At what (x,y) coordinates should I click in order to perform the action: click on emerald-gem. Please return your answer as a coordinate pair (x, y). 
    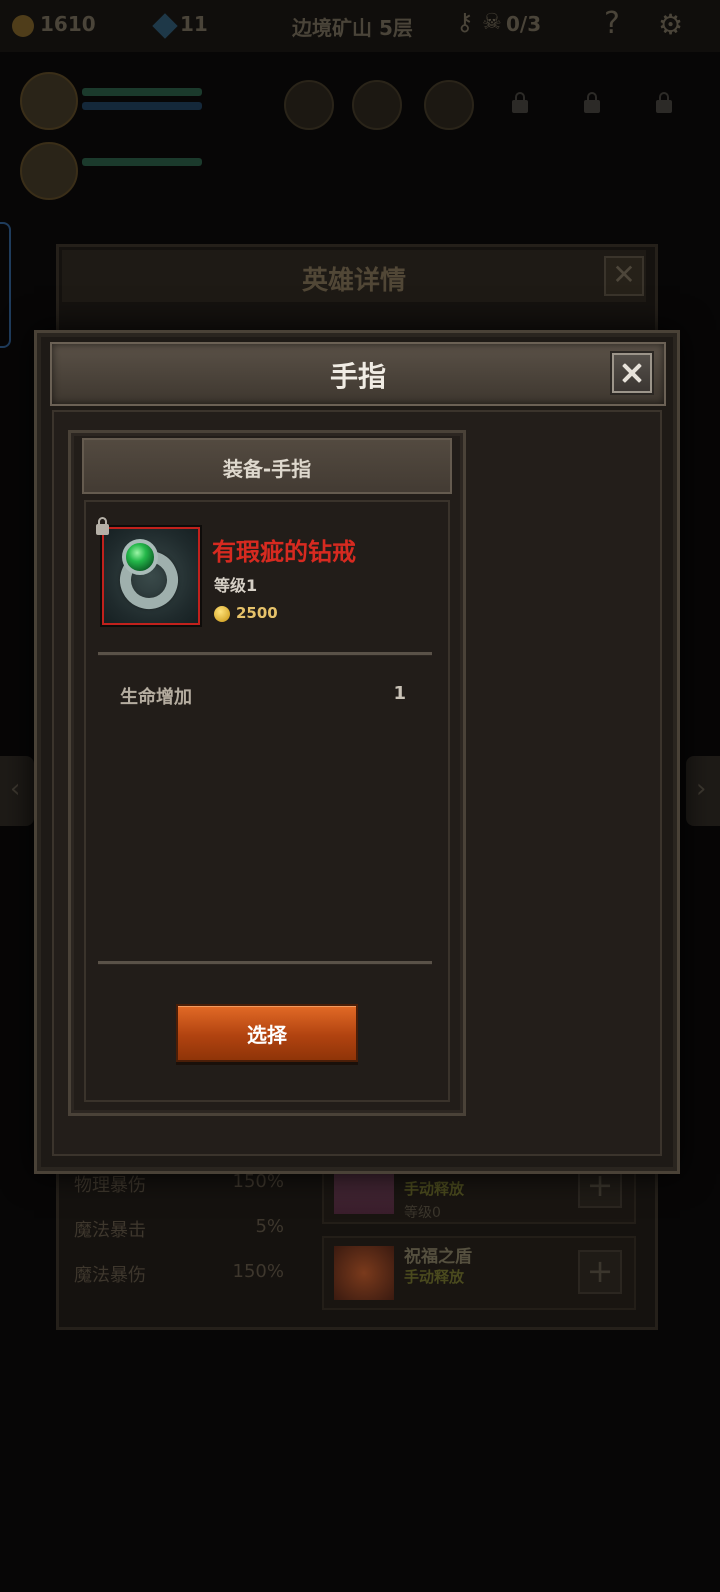
    Looking at the image, I should click on (140, 557).